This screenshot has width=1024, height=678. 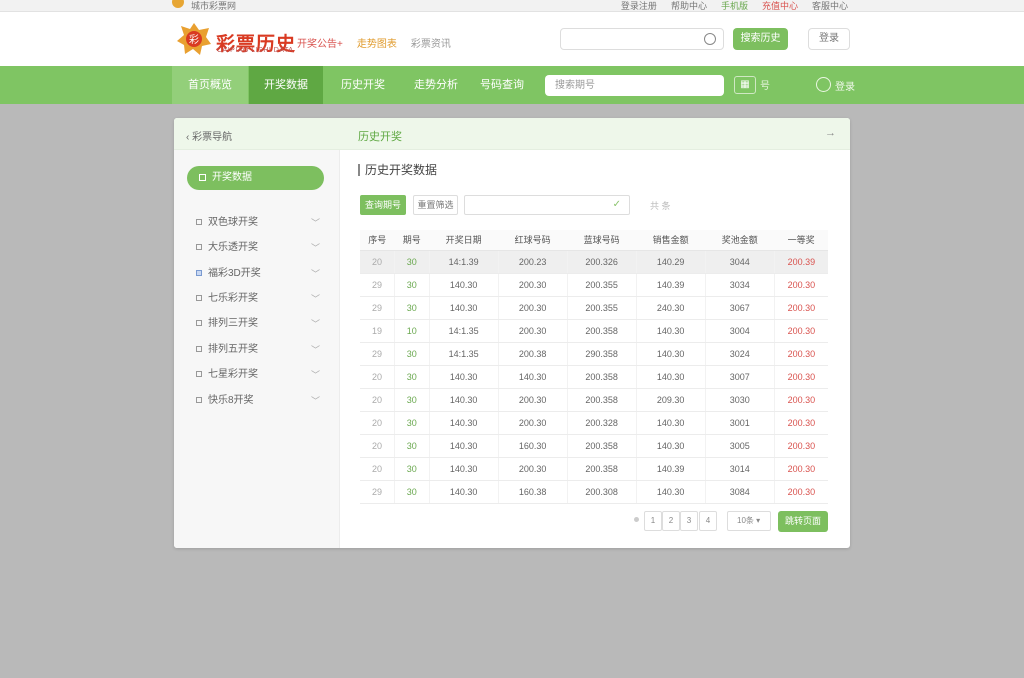 I want to click on sidebar-item: 排列五开奖 ﹀, so click(x=258, y=350).